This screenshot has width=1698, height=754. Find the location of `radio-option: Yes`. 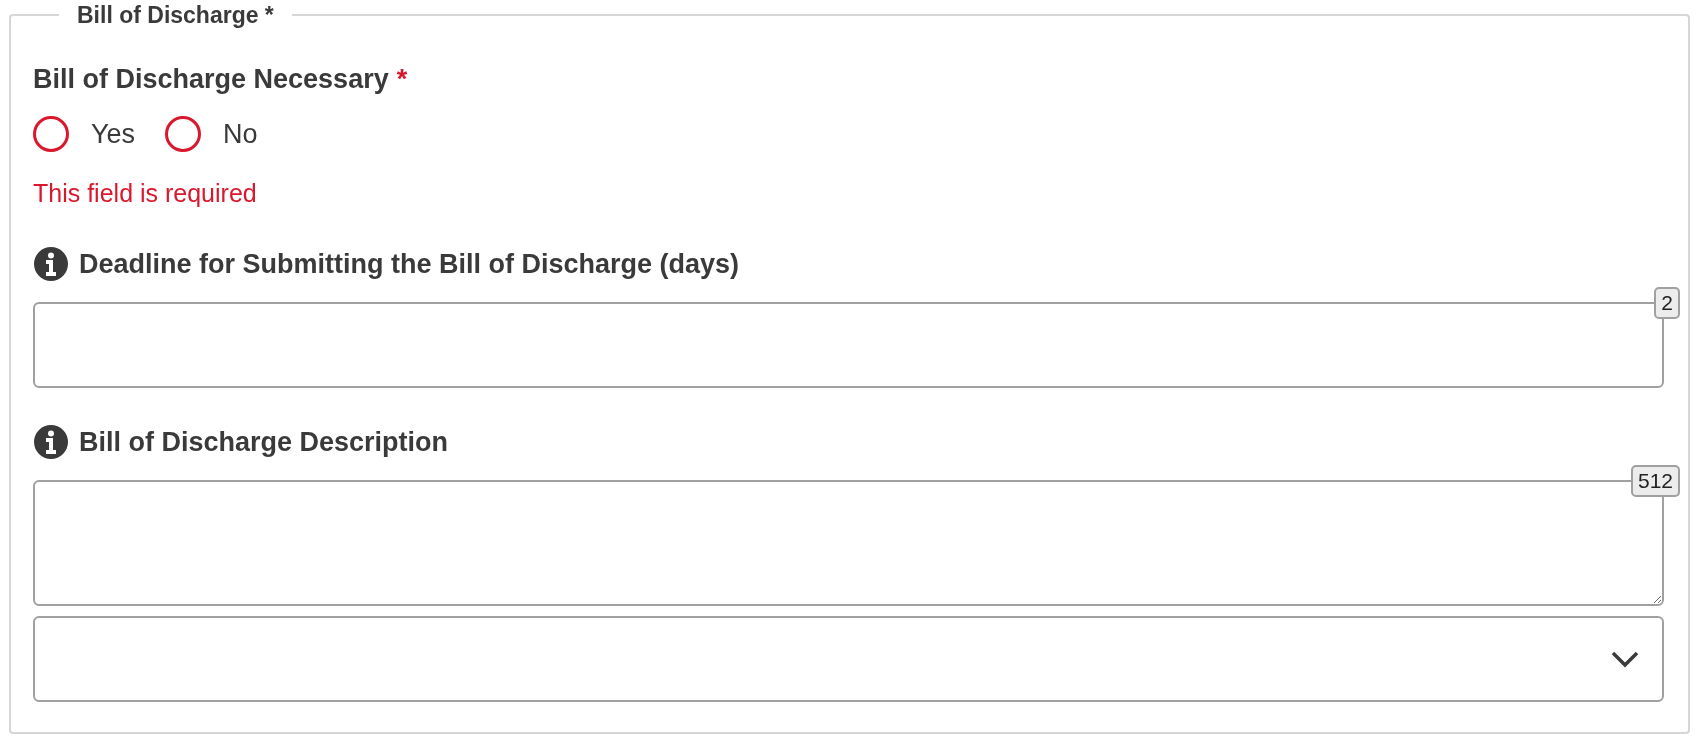

radio-option: Yes is located at coordinates (84, 134).